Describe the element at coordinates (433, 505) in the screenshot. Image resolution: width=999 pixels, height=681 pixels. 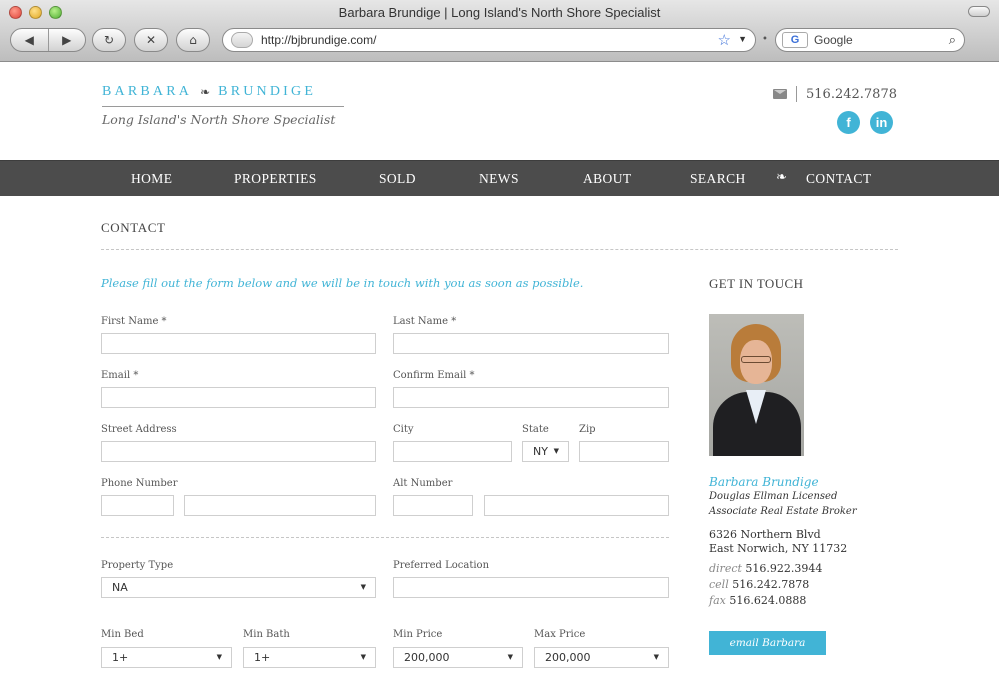
I see `alt-area-field` at that location.